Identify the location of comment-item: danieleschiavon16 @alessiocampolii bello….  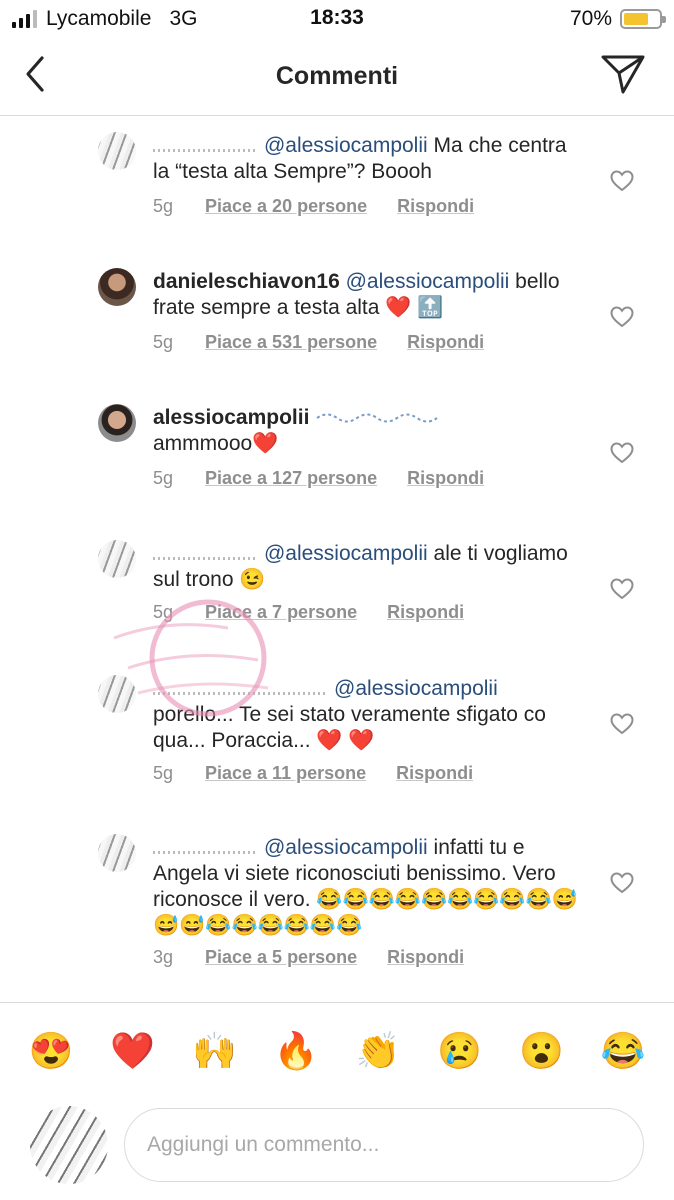
(337, 321).